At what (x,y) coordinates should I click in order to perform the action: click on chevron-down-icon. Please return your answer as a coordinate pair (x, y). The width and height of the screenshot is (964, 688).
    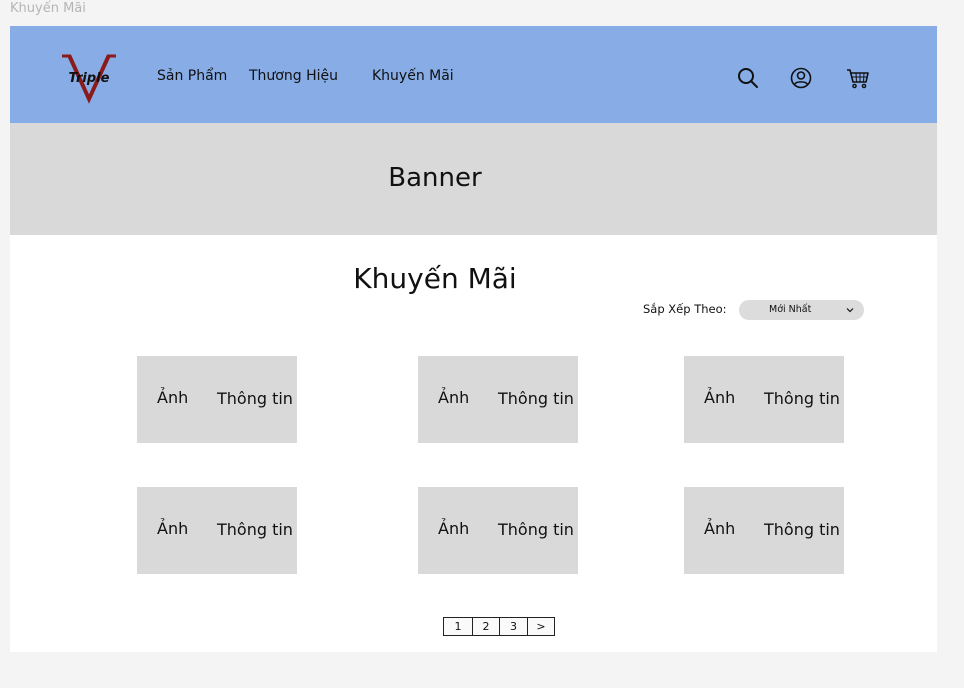
    Looking at the image, I should click on (850, 310).